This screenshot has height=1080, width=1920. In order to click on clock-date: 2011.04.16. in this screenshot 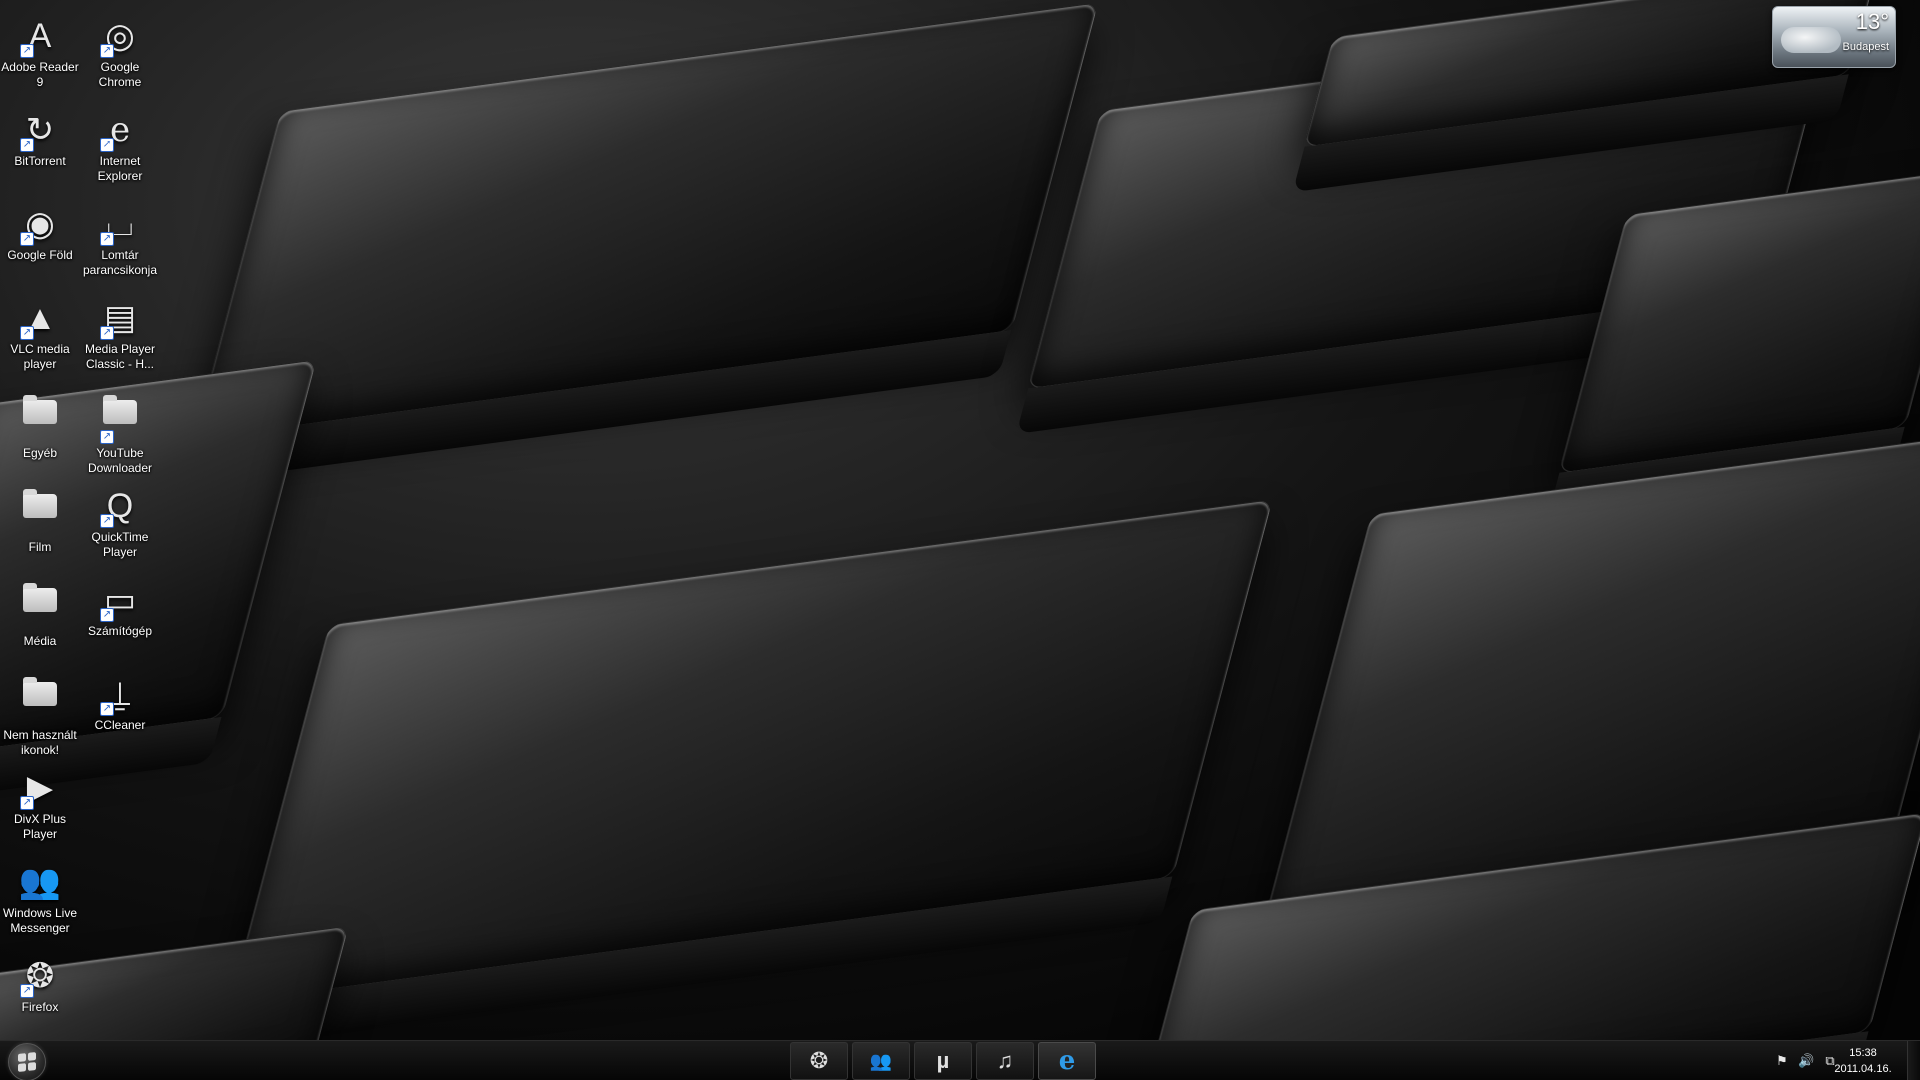, I will do `click(1863, 1069)`.